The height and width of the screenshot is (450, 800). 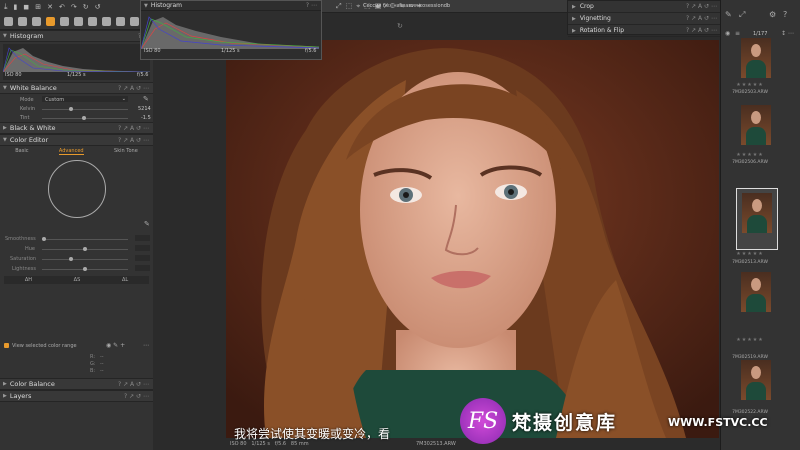 I want to click on kelvin-slider, so click(x=85, y=109).